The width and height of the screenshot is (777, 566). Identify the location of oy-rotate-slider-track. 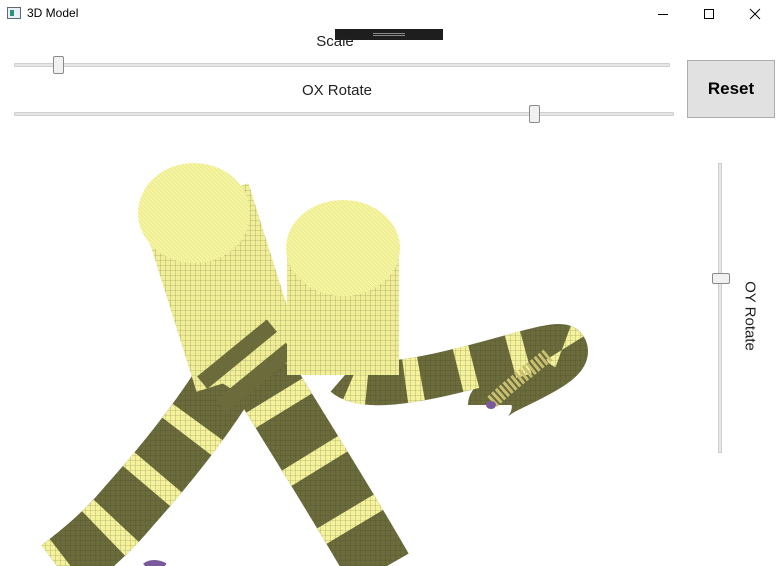
(720, 308).